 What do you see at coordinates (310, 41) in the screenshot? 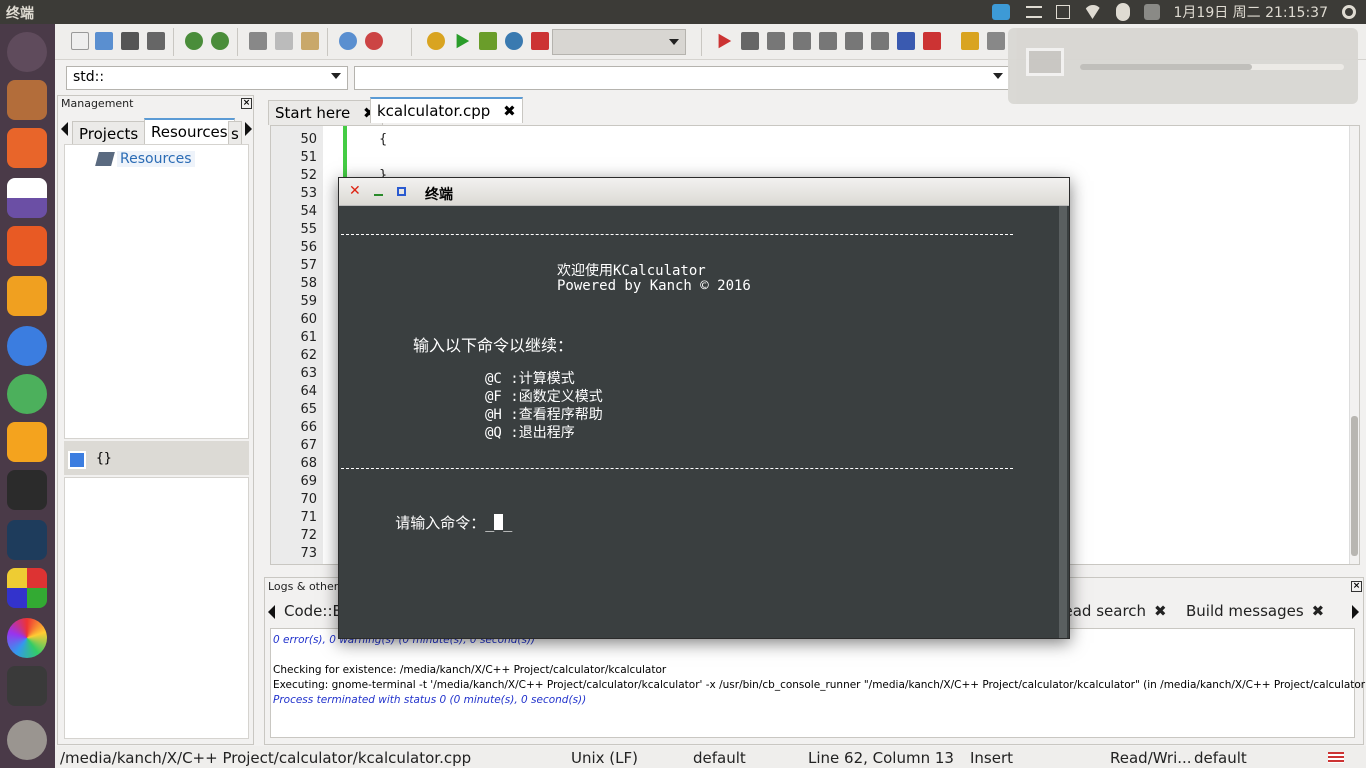
I see `paste-icon` at bounding box center [310, 41].